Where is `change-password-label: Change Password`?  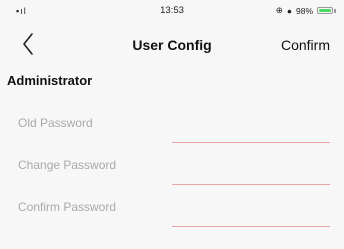 change-password-label: Change Password is located at coordinates (67, 165).